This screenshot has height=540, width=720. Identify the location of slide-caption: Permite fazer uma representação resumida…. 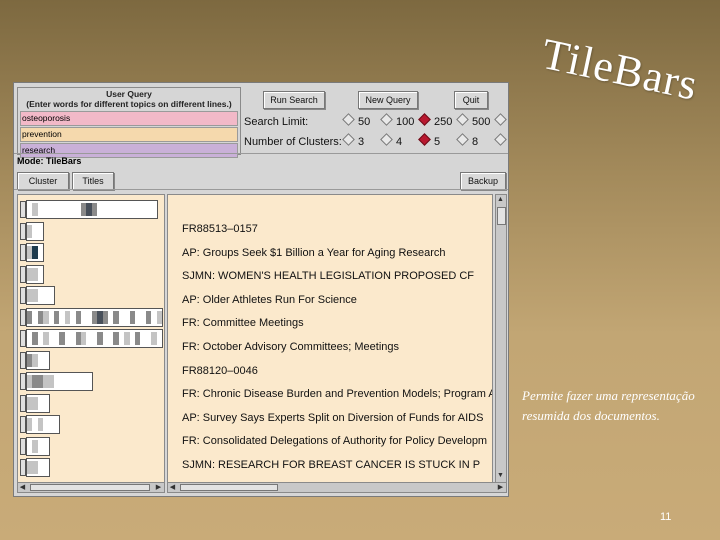
(608, 405).